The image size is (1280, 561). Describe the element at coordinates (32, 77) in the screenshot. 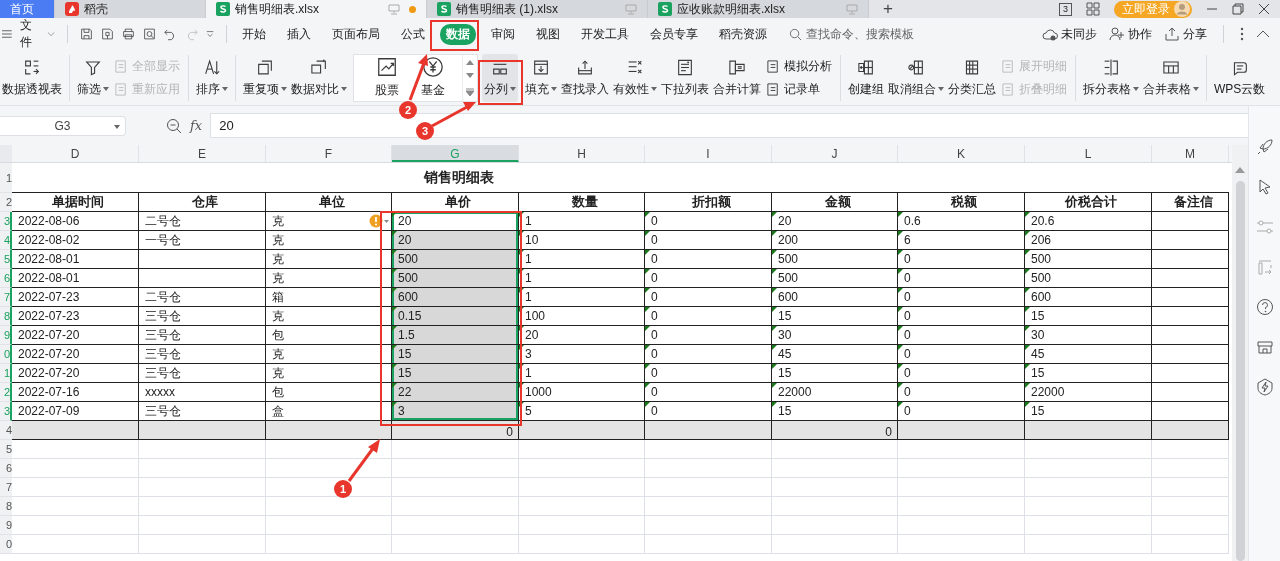

I see `ribbon-button: 数据透视表` at that location.